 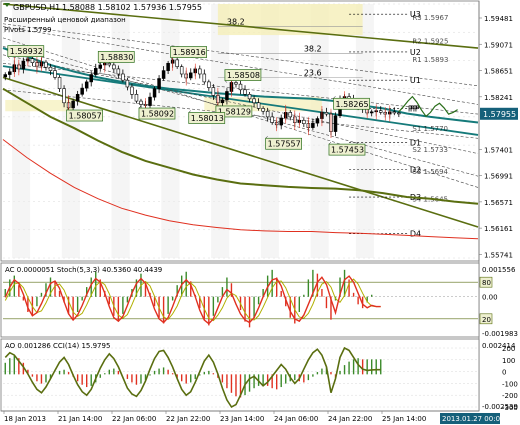 What do you see at coordinates (430, 129) in the screenshot?
I see `pivot-faint-label: S1 1.5770` at bounding box center [430, 129].